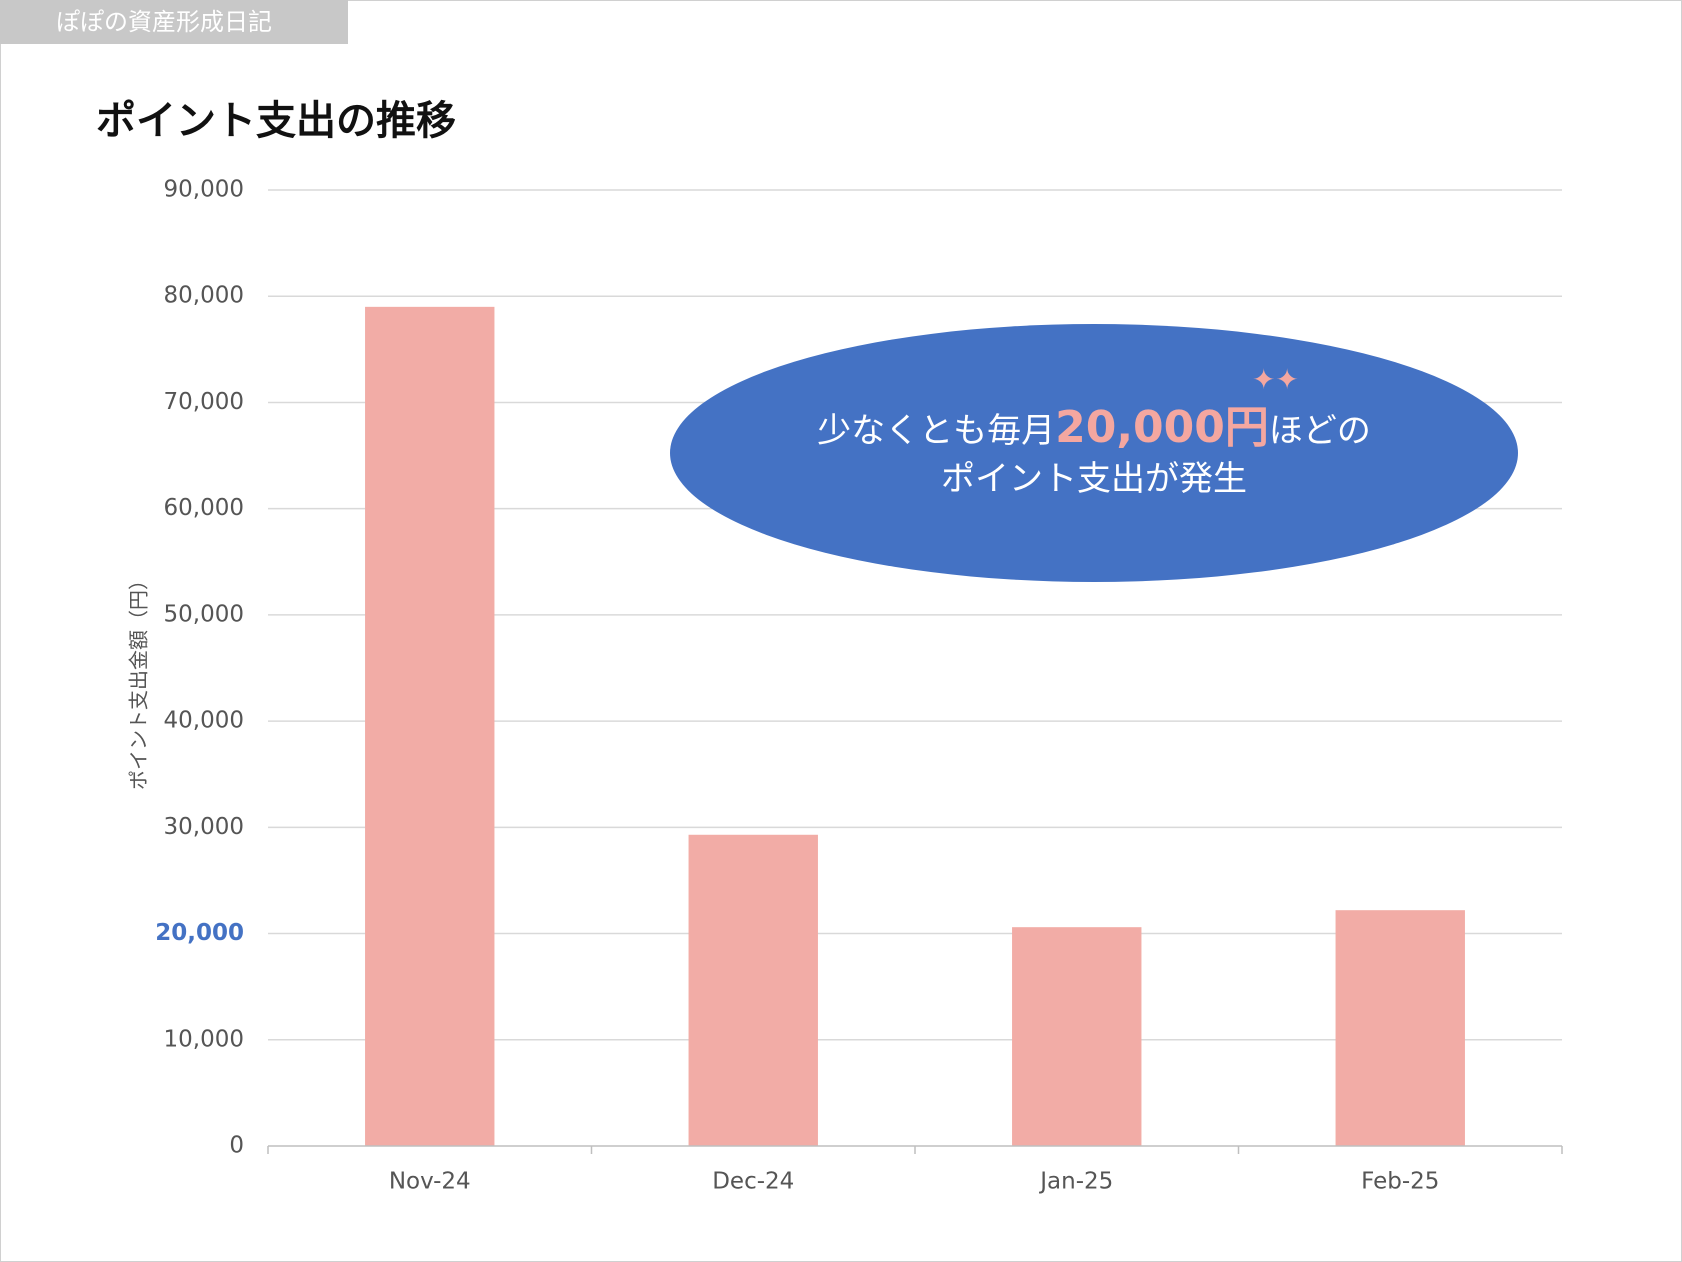  Describe the element at coordinates (139, 680) in the screenshot. I see `y-axis-label: ポイント支出金額（円）` at that location.